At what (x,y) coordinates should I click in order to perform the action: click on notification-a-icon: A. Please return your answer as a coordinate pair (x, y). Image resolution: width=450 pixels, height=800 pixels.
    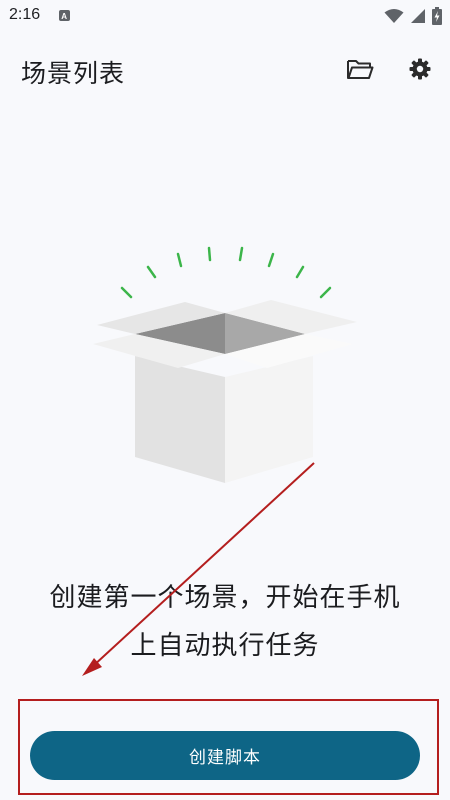
    Looking at the image, I should click on (64, 15).